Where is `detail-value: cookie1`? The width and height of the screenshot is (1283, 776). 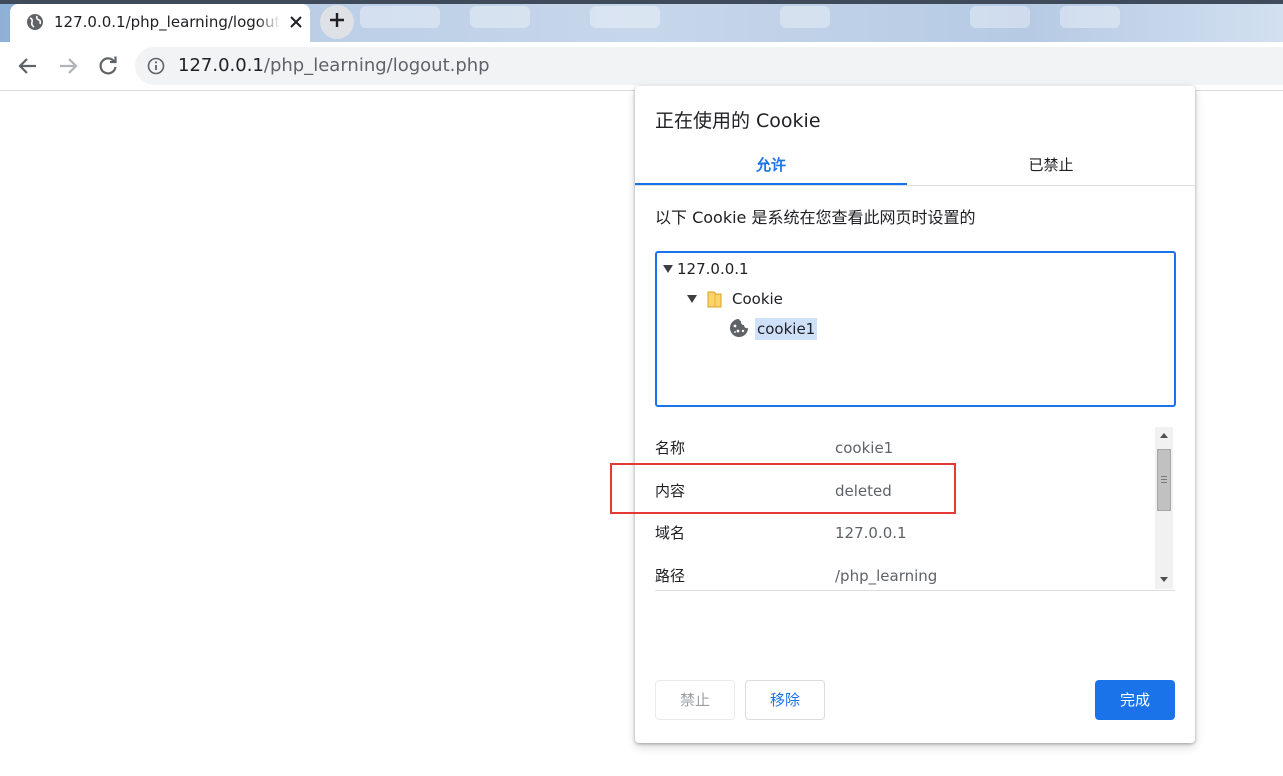
detail-value: cookie1 is located at coordinates (864, 448).